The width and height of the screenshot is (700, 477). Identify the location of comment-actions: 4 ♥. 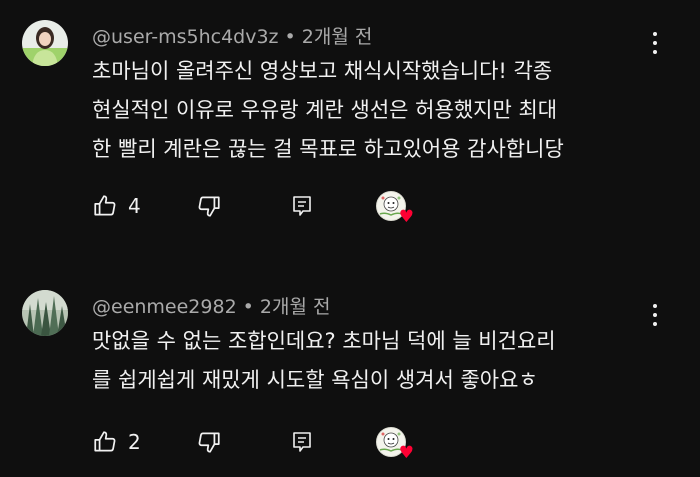
(262, 207).